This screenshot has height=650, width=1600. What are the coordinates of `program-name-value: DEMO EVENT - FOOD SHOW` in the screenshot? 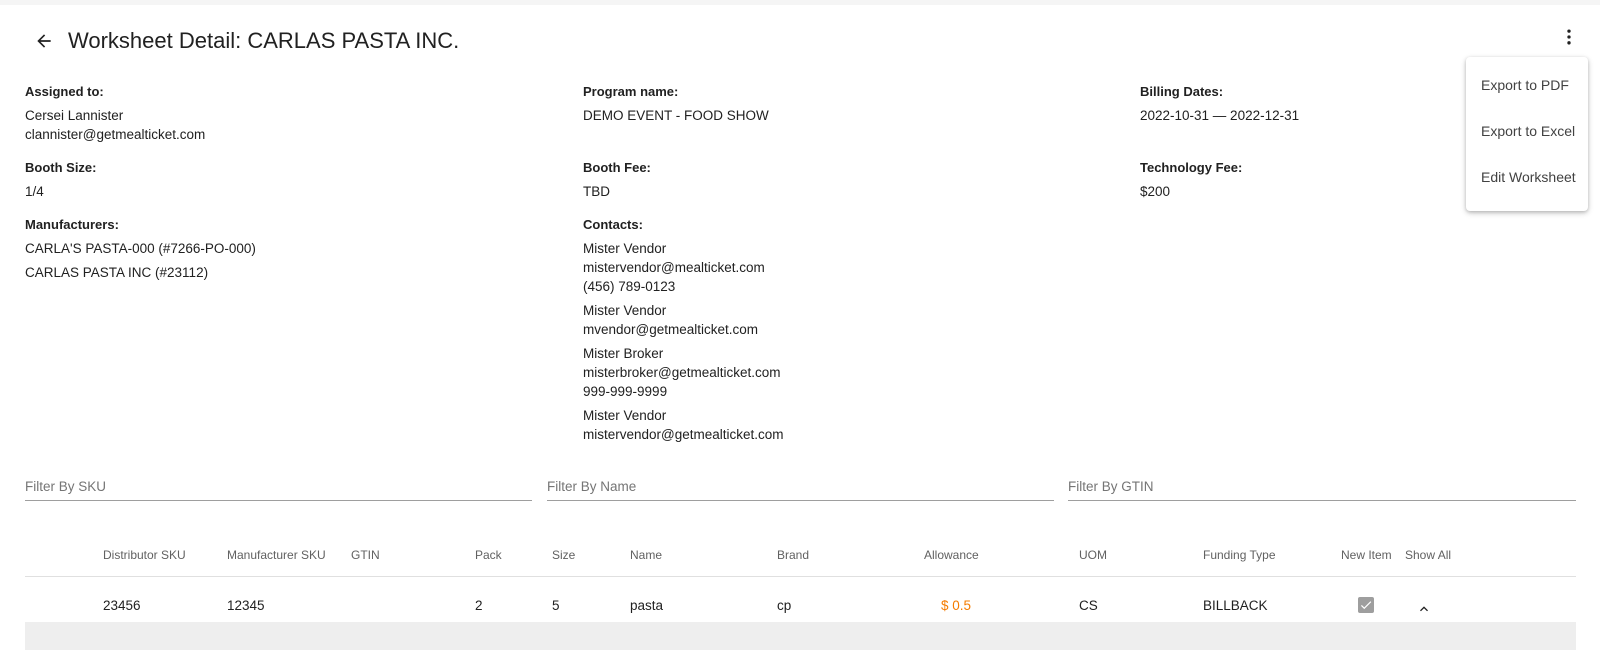 It's located at (676, 115).